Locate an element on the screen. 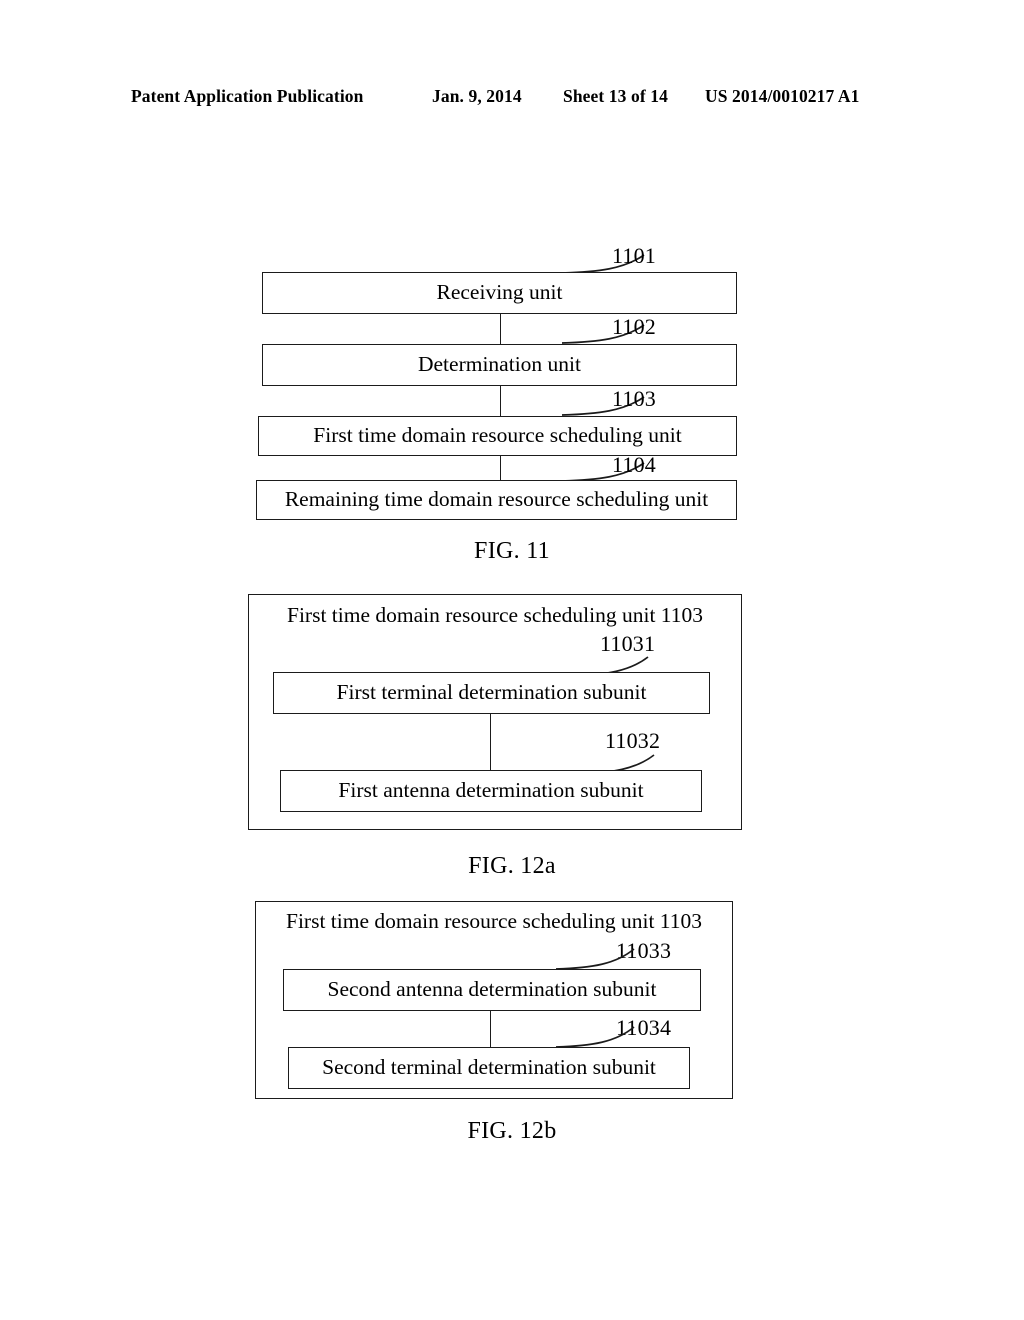 The image size is (1024, 1320). block-label: Determination unit is located at coordinates (499, 364).